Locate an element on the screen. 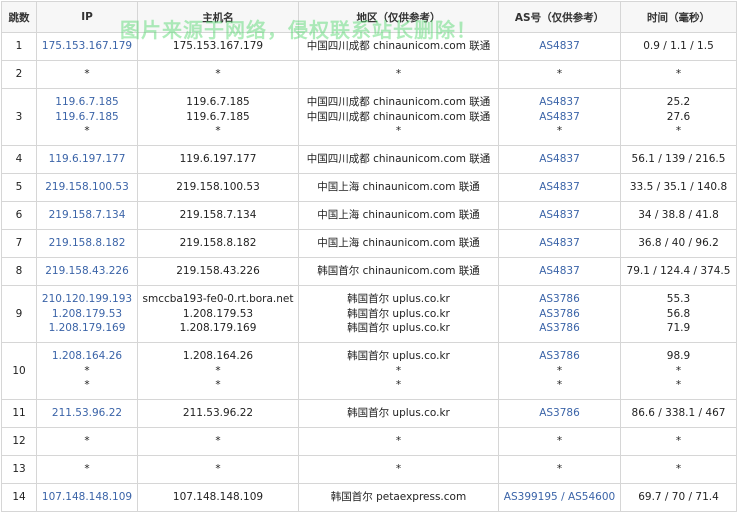  cell-time: 0.9 / 1.1 / 1.5 is located at coordinates (678, 46).